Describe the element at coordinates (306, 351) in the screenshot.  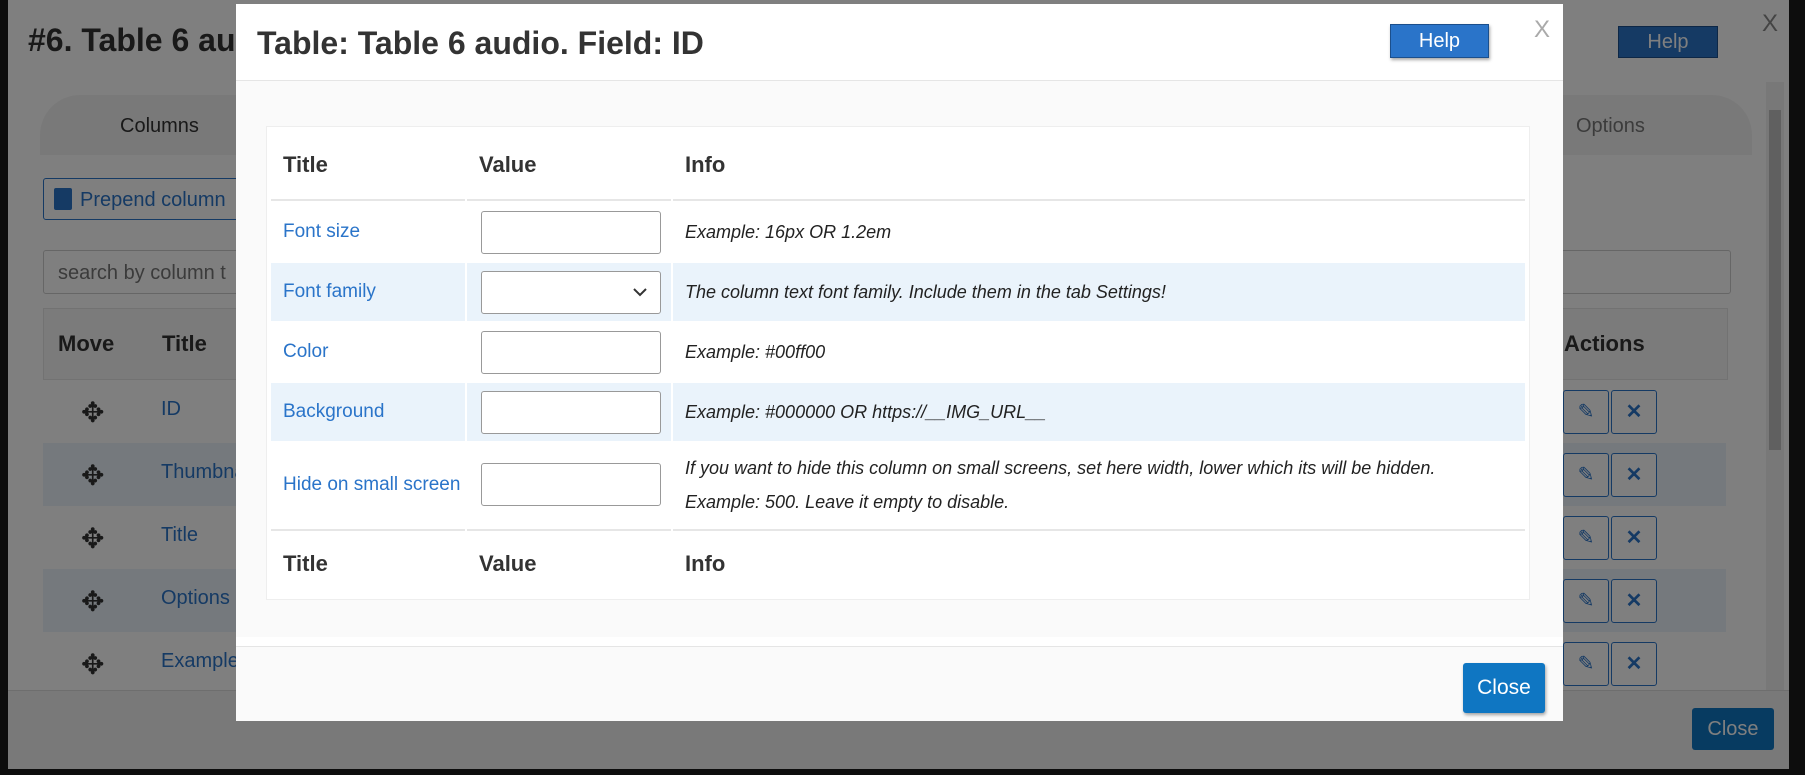
I see `row-label: Color` at that location.